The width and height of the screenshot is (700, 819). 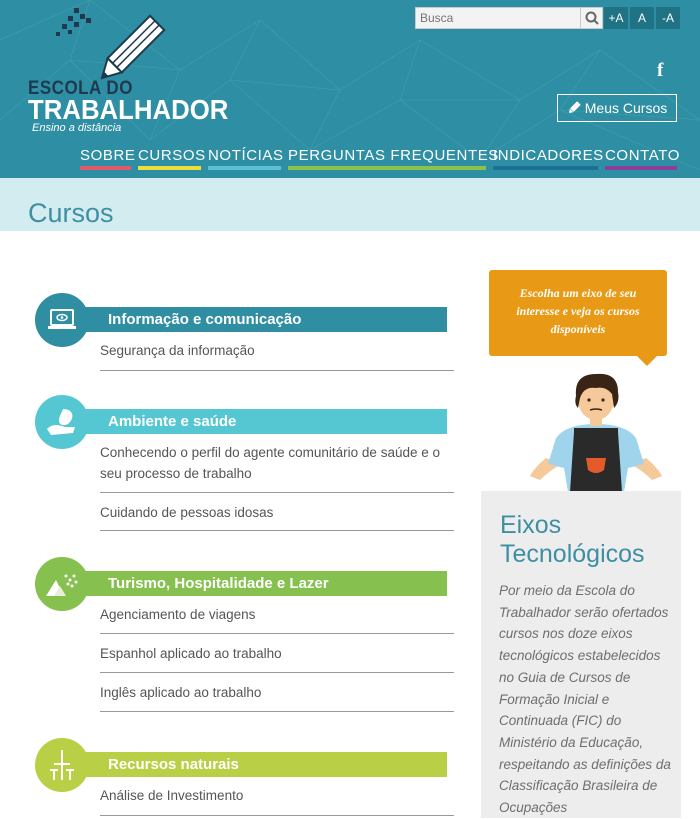 What do you see at coordinates (172, 155) in the screenshot?
I see `nav-cursos: CURSOS` at bounding box center [172, 155].